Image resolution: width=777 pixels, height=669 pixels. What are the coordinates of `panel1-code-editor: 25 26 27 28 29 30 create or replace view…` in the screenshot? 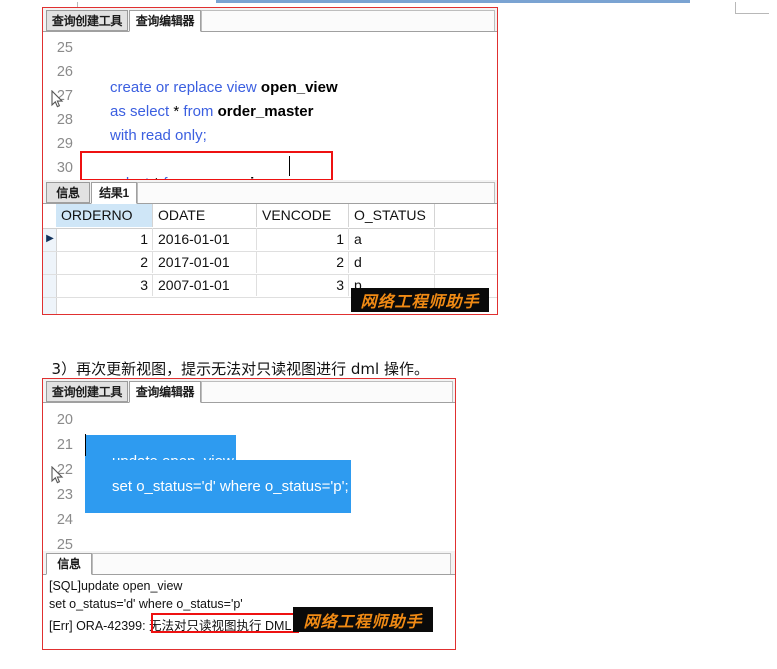 It's located at (270, 106).